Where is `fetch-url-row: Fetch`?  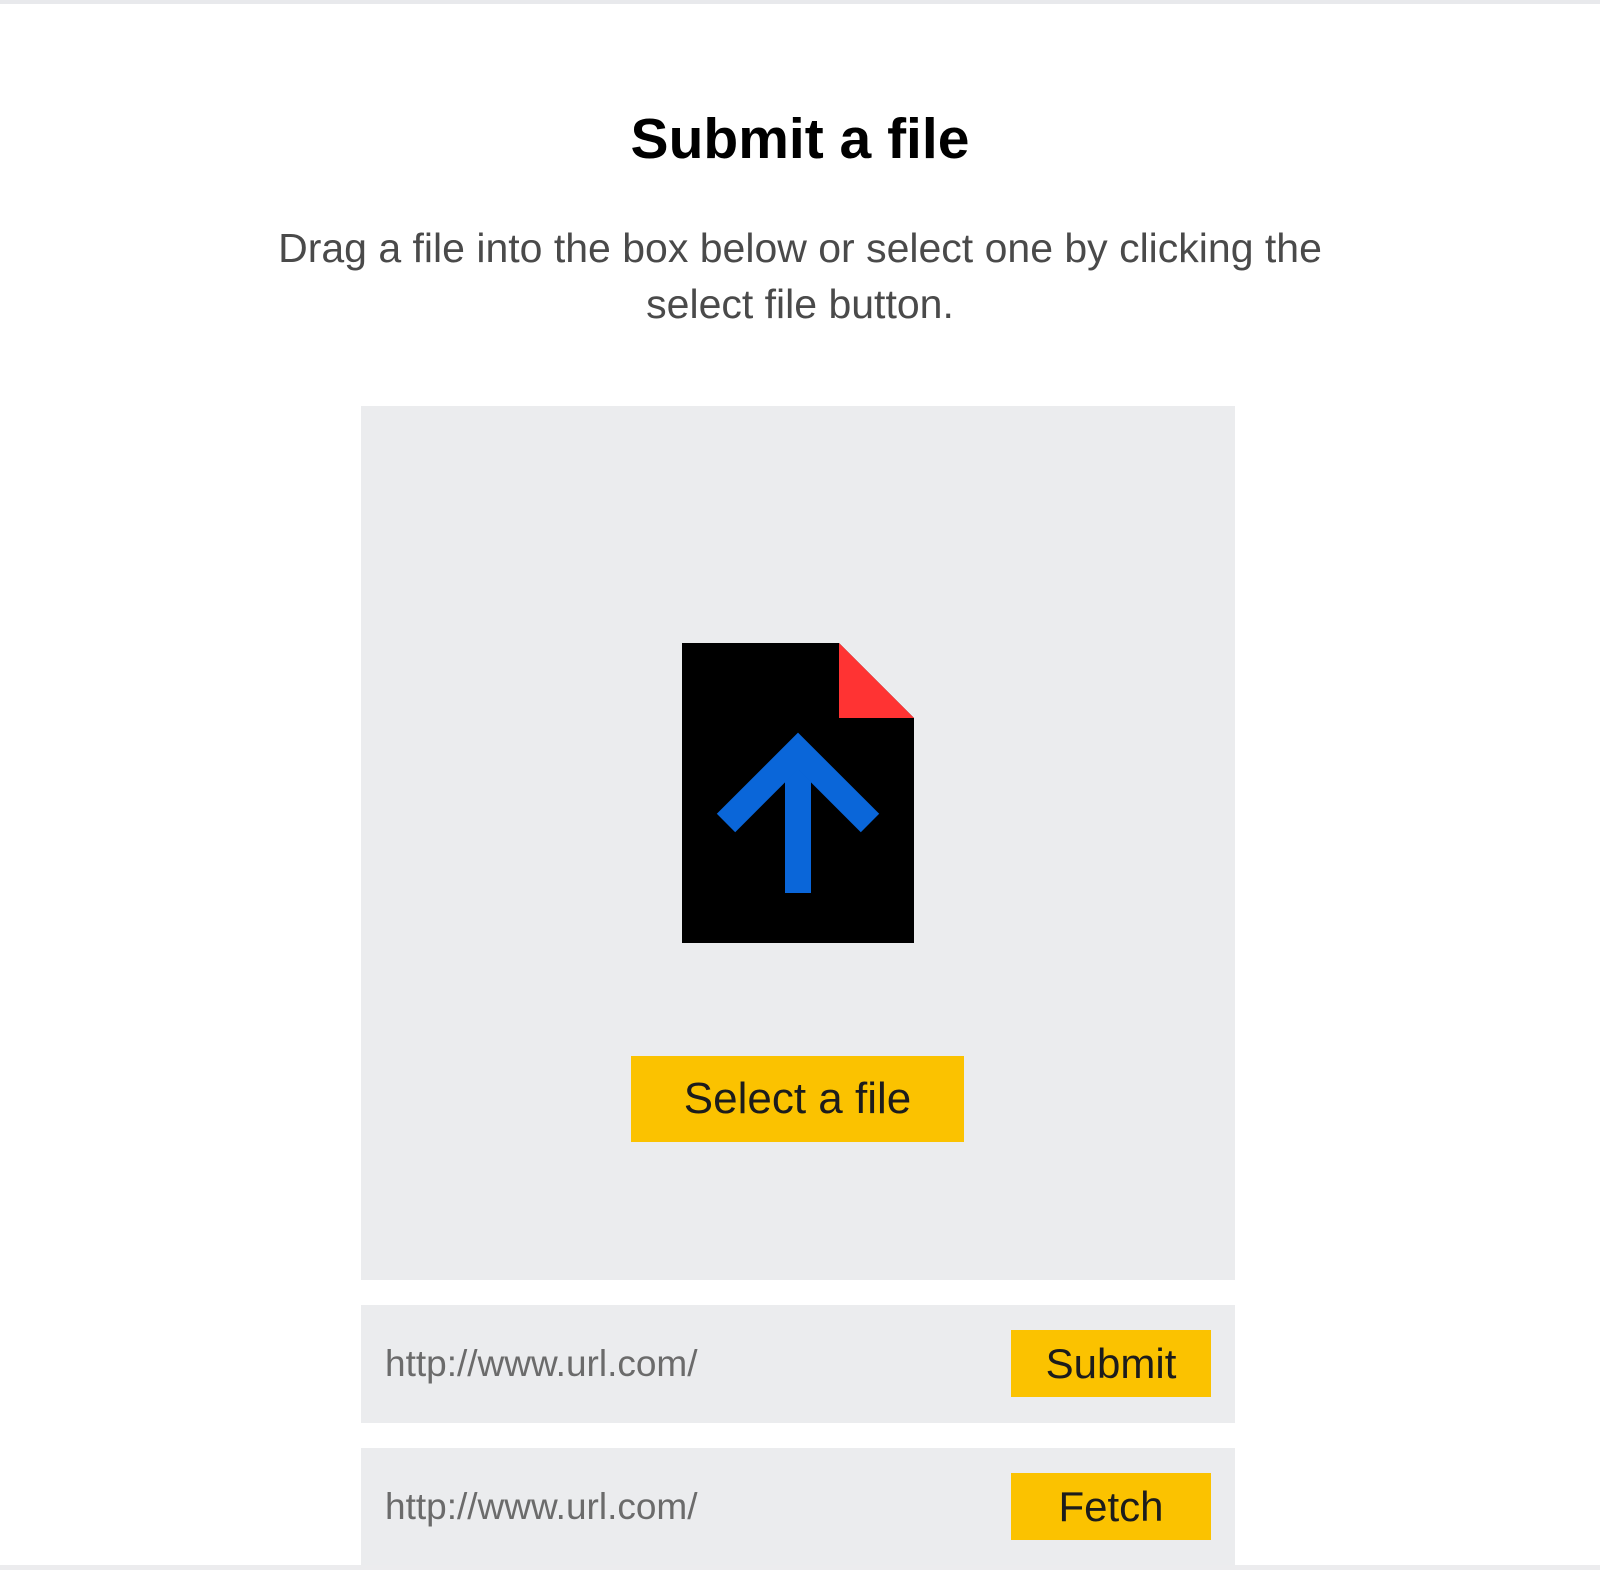
fetch-url-row: Fetch is located at coordinates (798, 1507).